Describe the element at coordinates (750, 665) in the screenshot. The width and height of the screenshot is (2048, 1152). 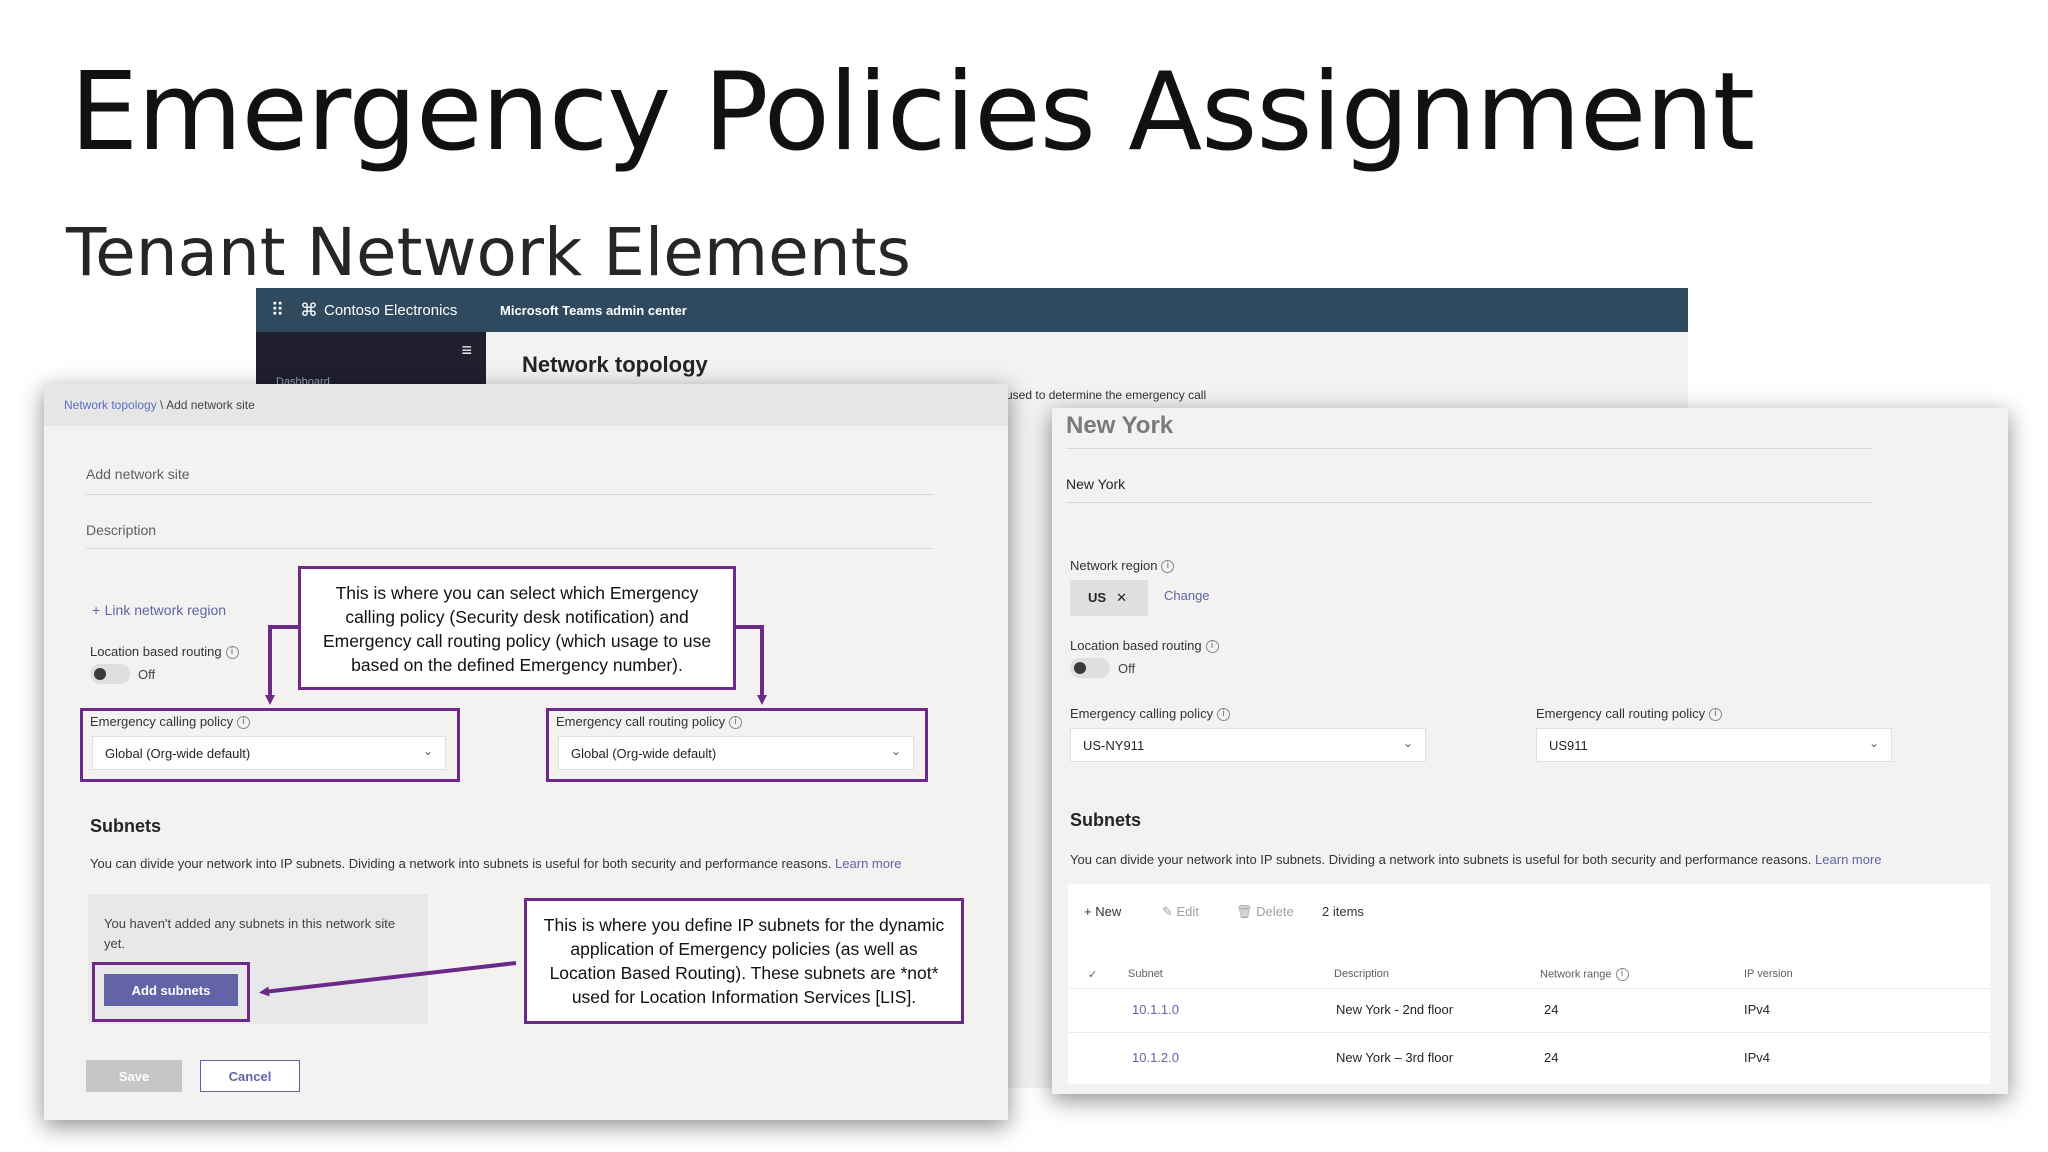
I see `arrow-to-routing-policy` at that location.